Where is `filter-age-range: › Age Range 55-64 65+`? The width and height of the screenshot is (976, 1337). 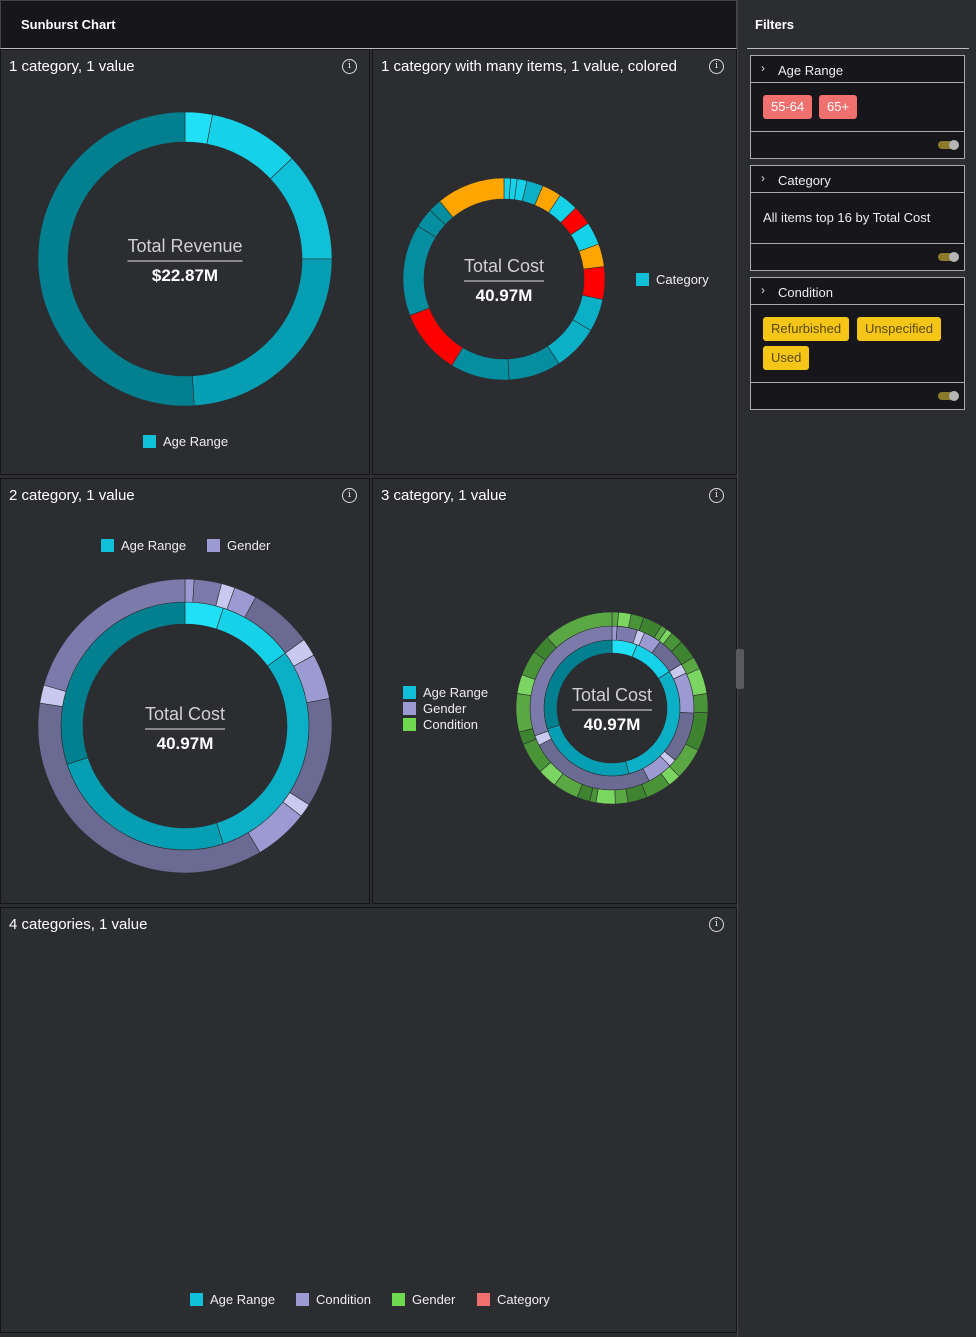
filter-age-range: › Age Range 55-64 65+ is located at coordinates (857, 107).